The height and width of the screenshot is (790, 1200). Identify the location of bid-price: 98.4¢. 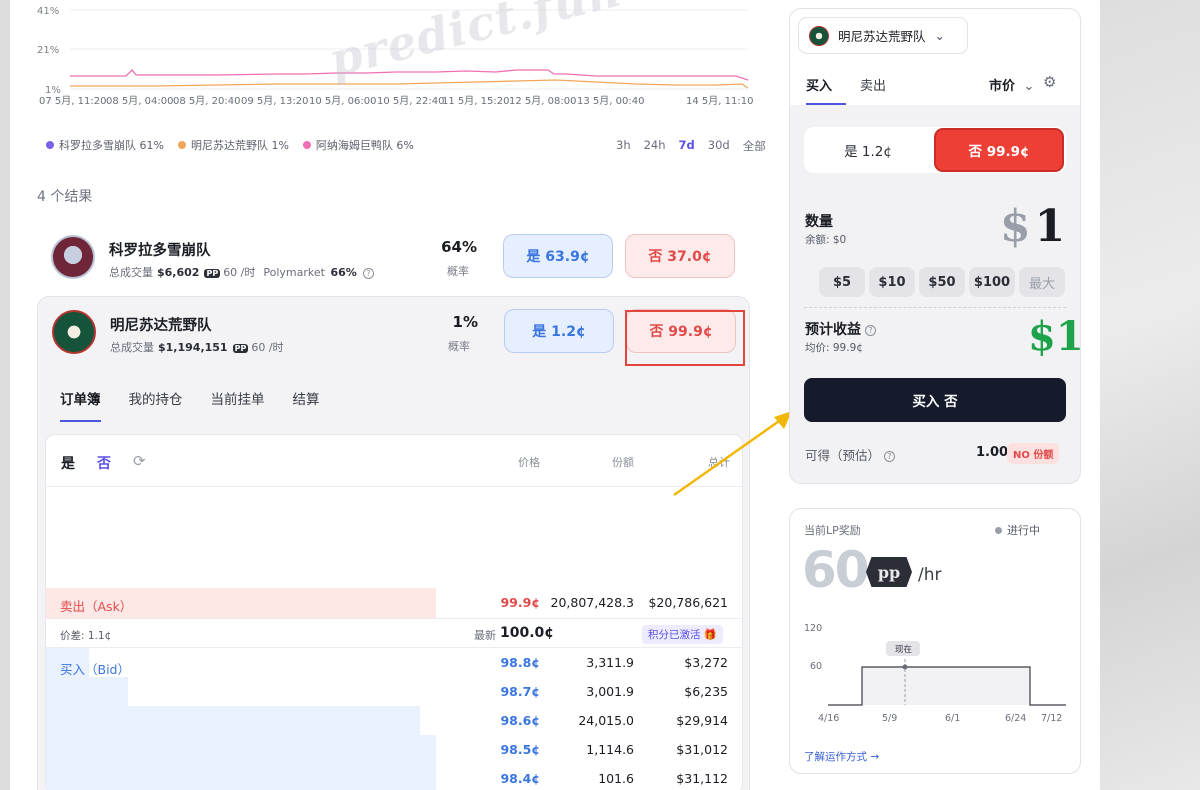
(520, 778).